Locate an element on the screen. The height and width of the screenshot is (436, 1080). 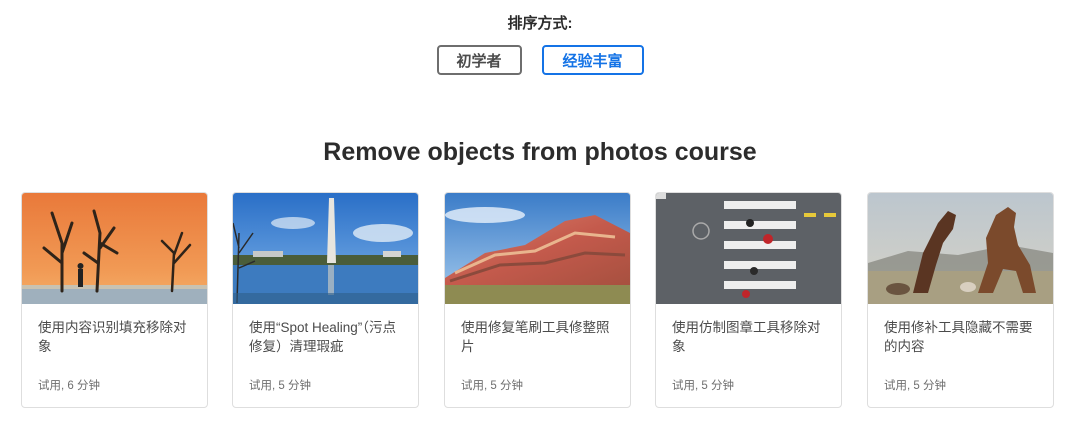
monument-thumbnail is located at coordinates (325, 248).